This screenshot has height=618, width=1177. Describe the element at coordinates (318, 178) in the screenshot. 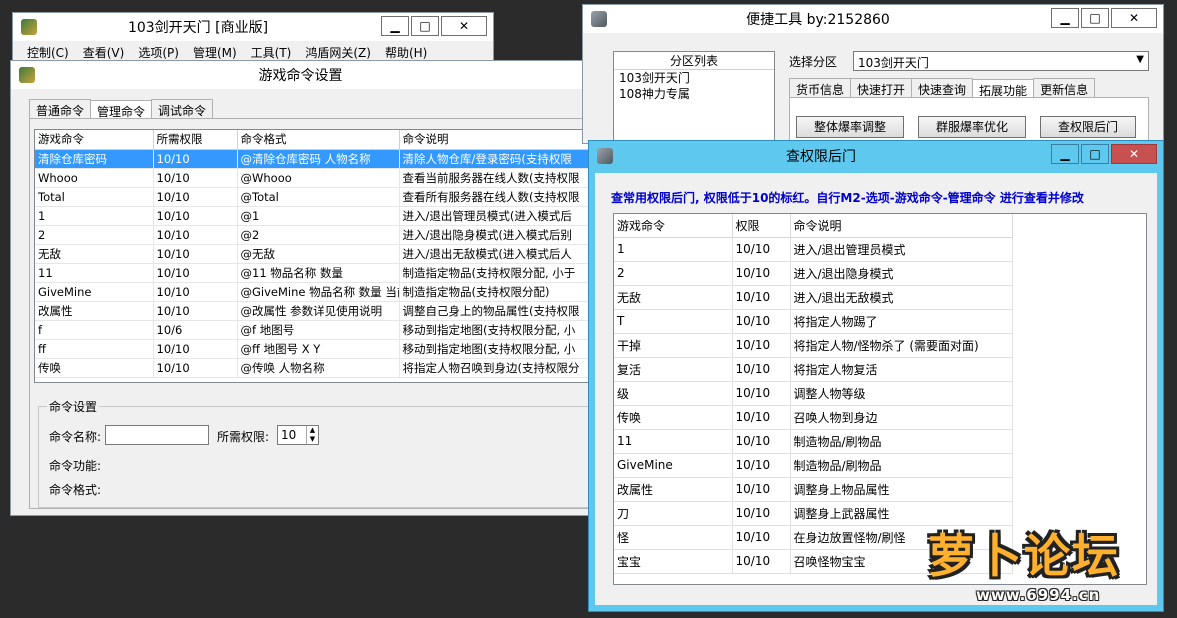

I see `table-cell: @Whooo` at that location.